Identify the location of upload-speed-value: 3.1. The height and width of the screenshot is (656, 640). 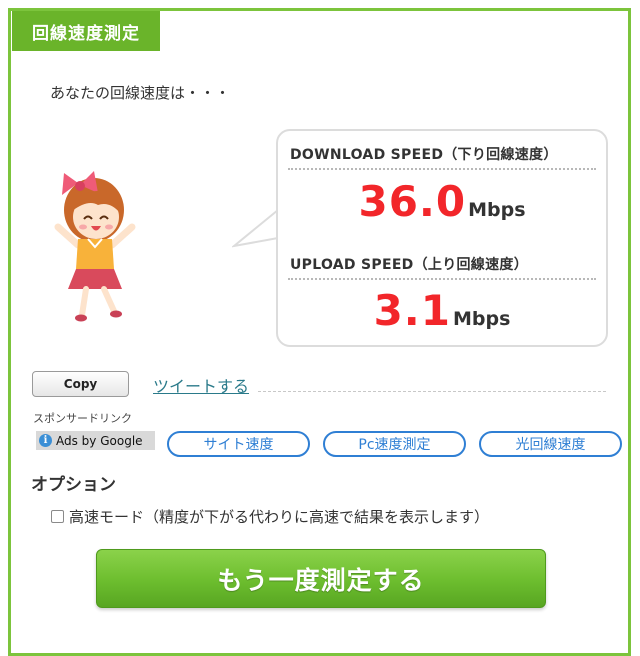
(412, 310).